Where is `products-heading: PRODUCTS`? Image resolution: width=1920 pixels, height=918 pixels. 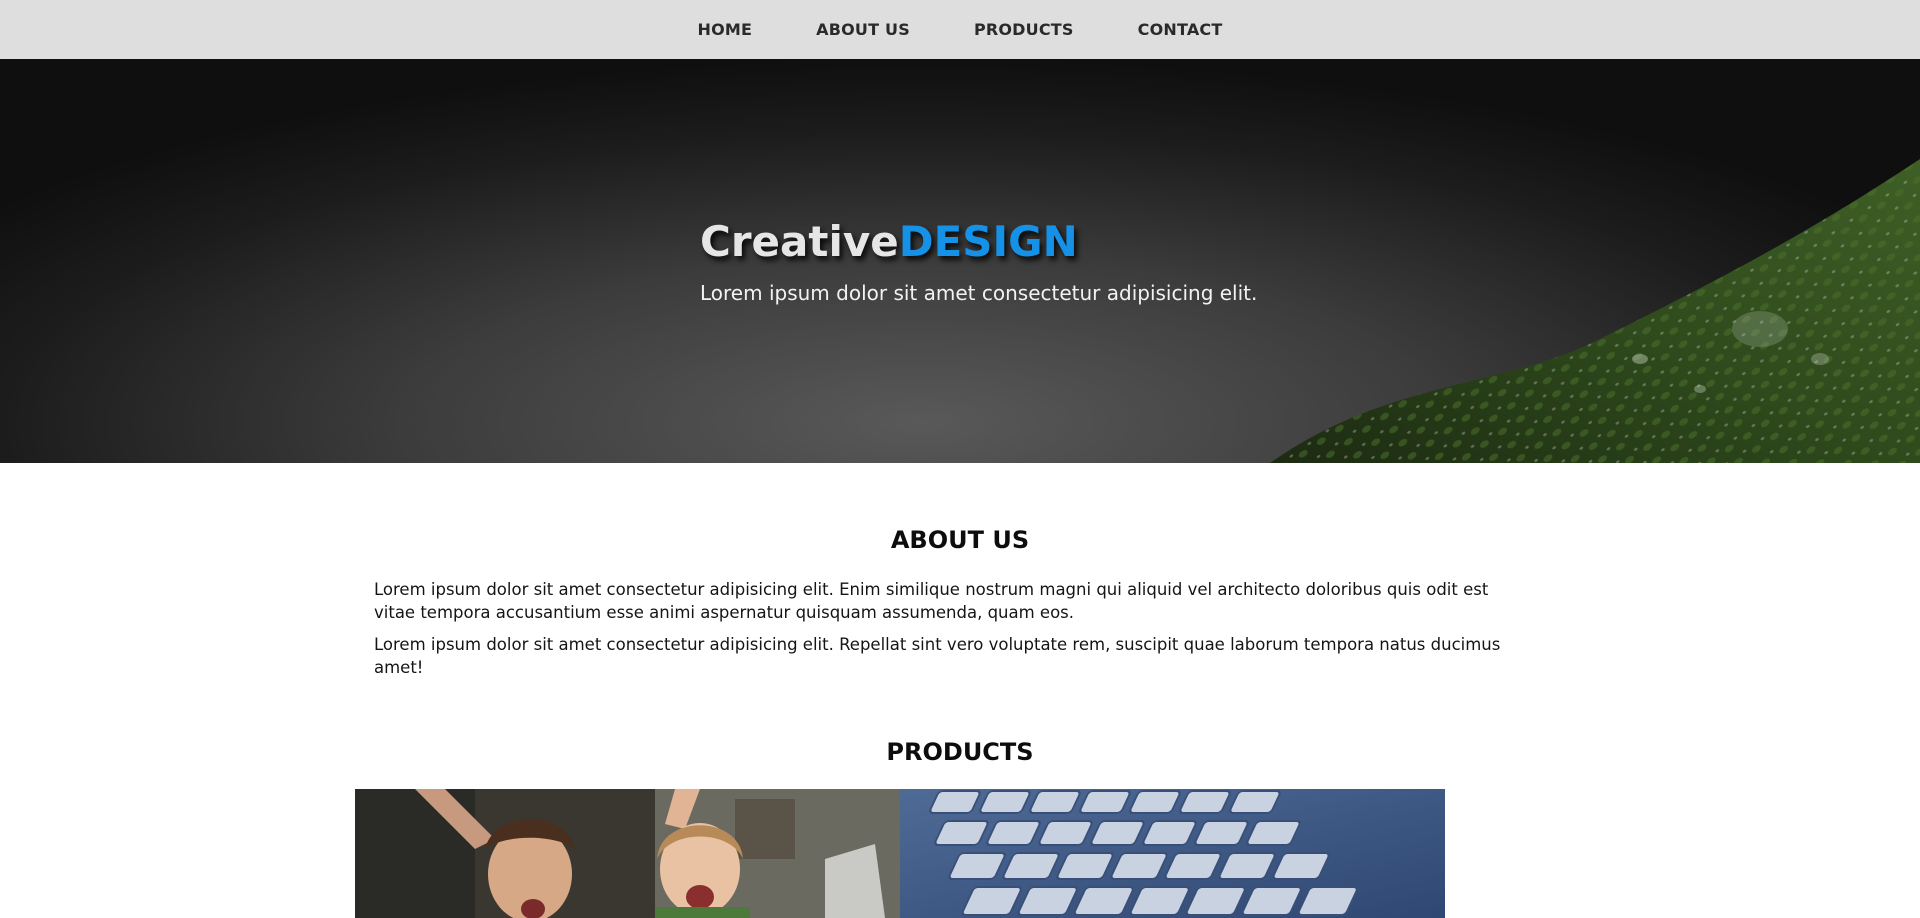
products-heading: PRODUCTS is located at coordinates (960, 752).